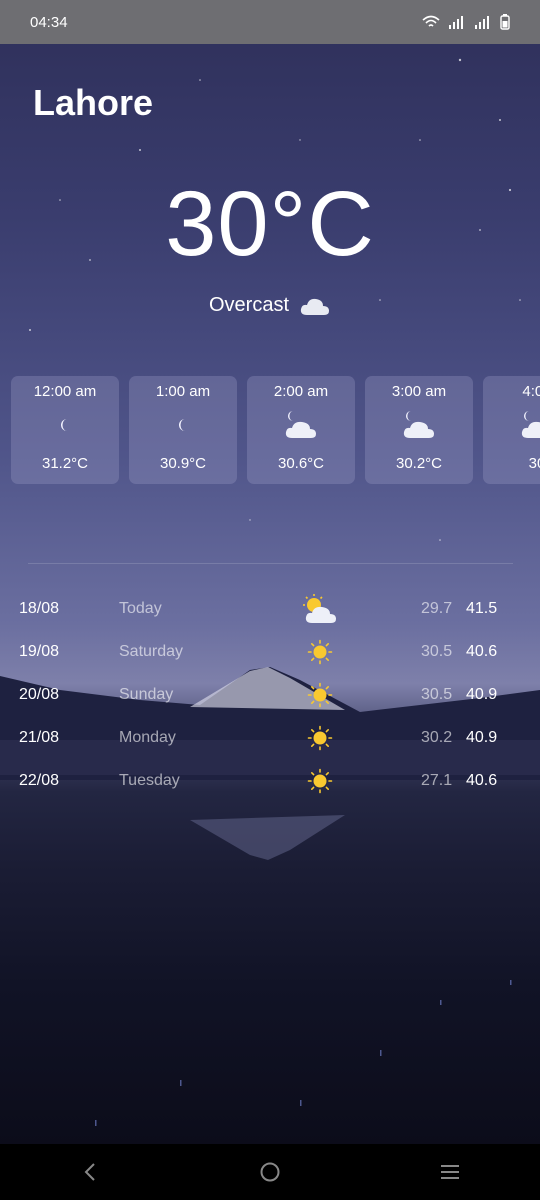 Image resolution: width=540 pixels, height=1200 pixels. I want to click on navigation-bar, so click(270, 1172).